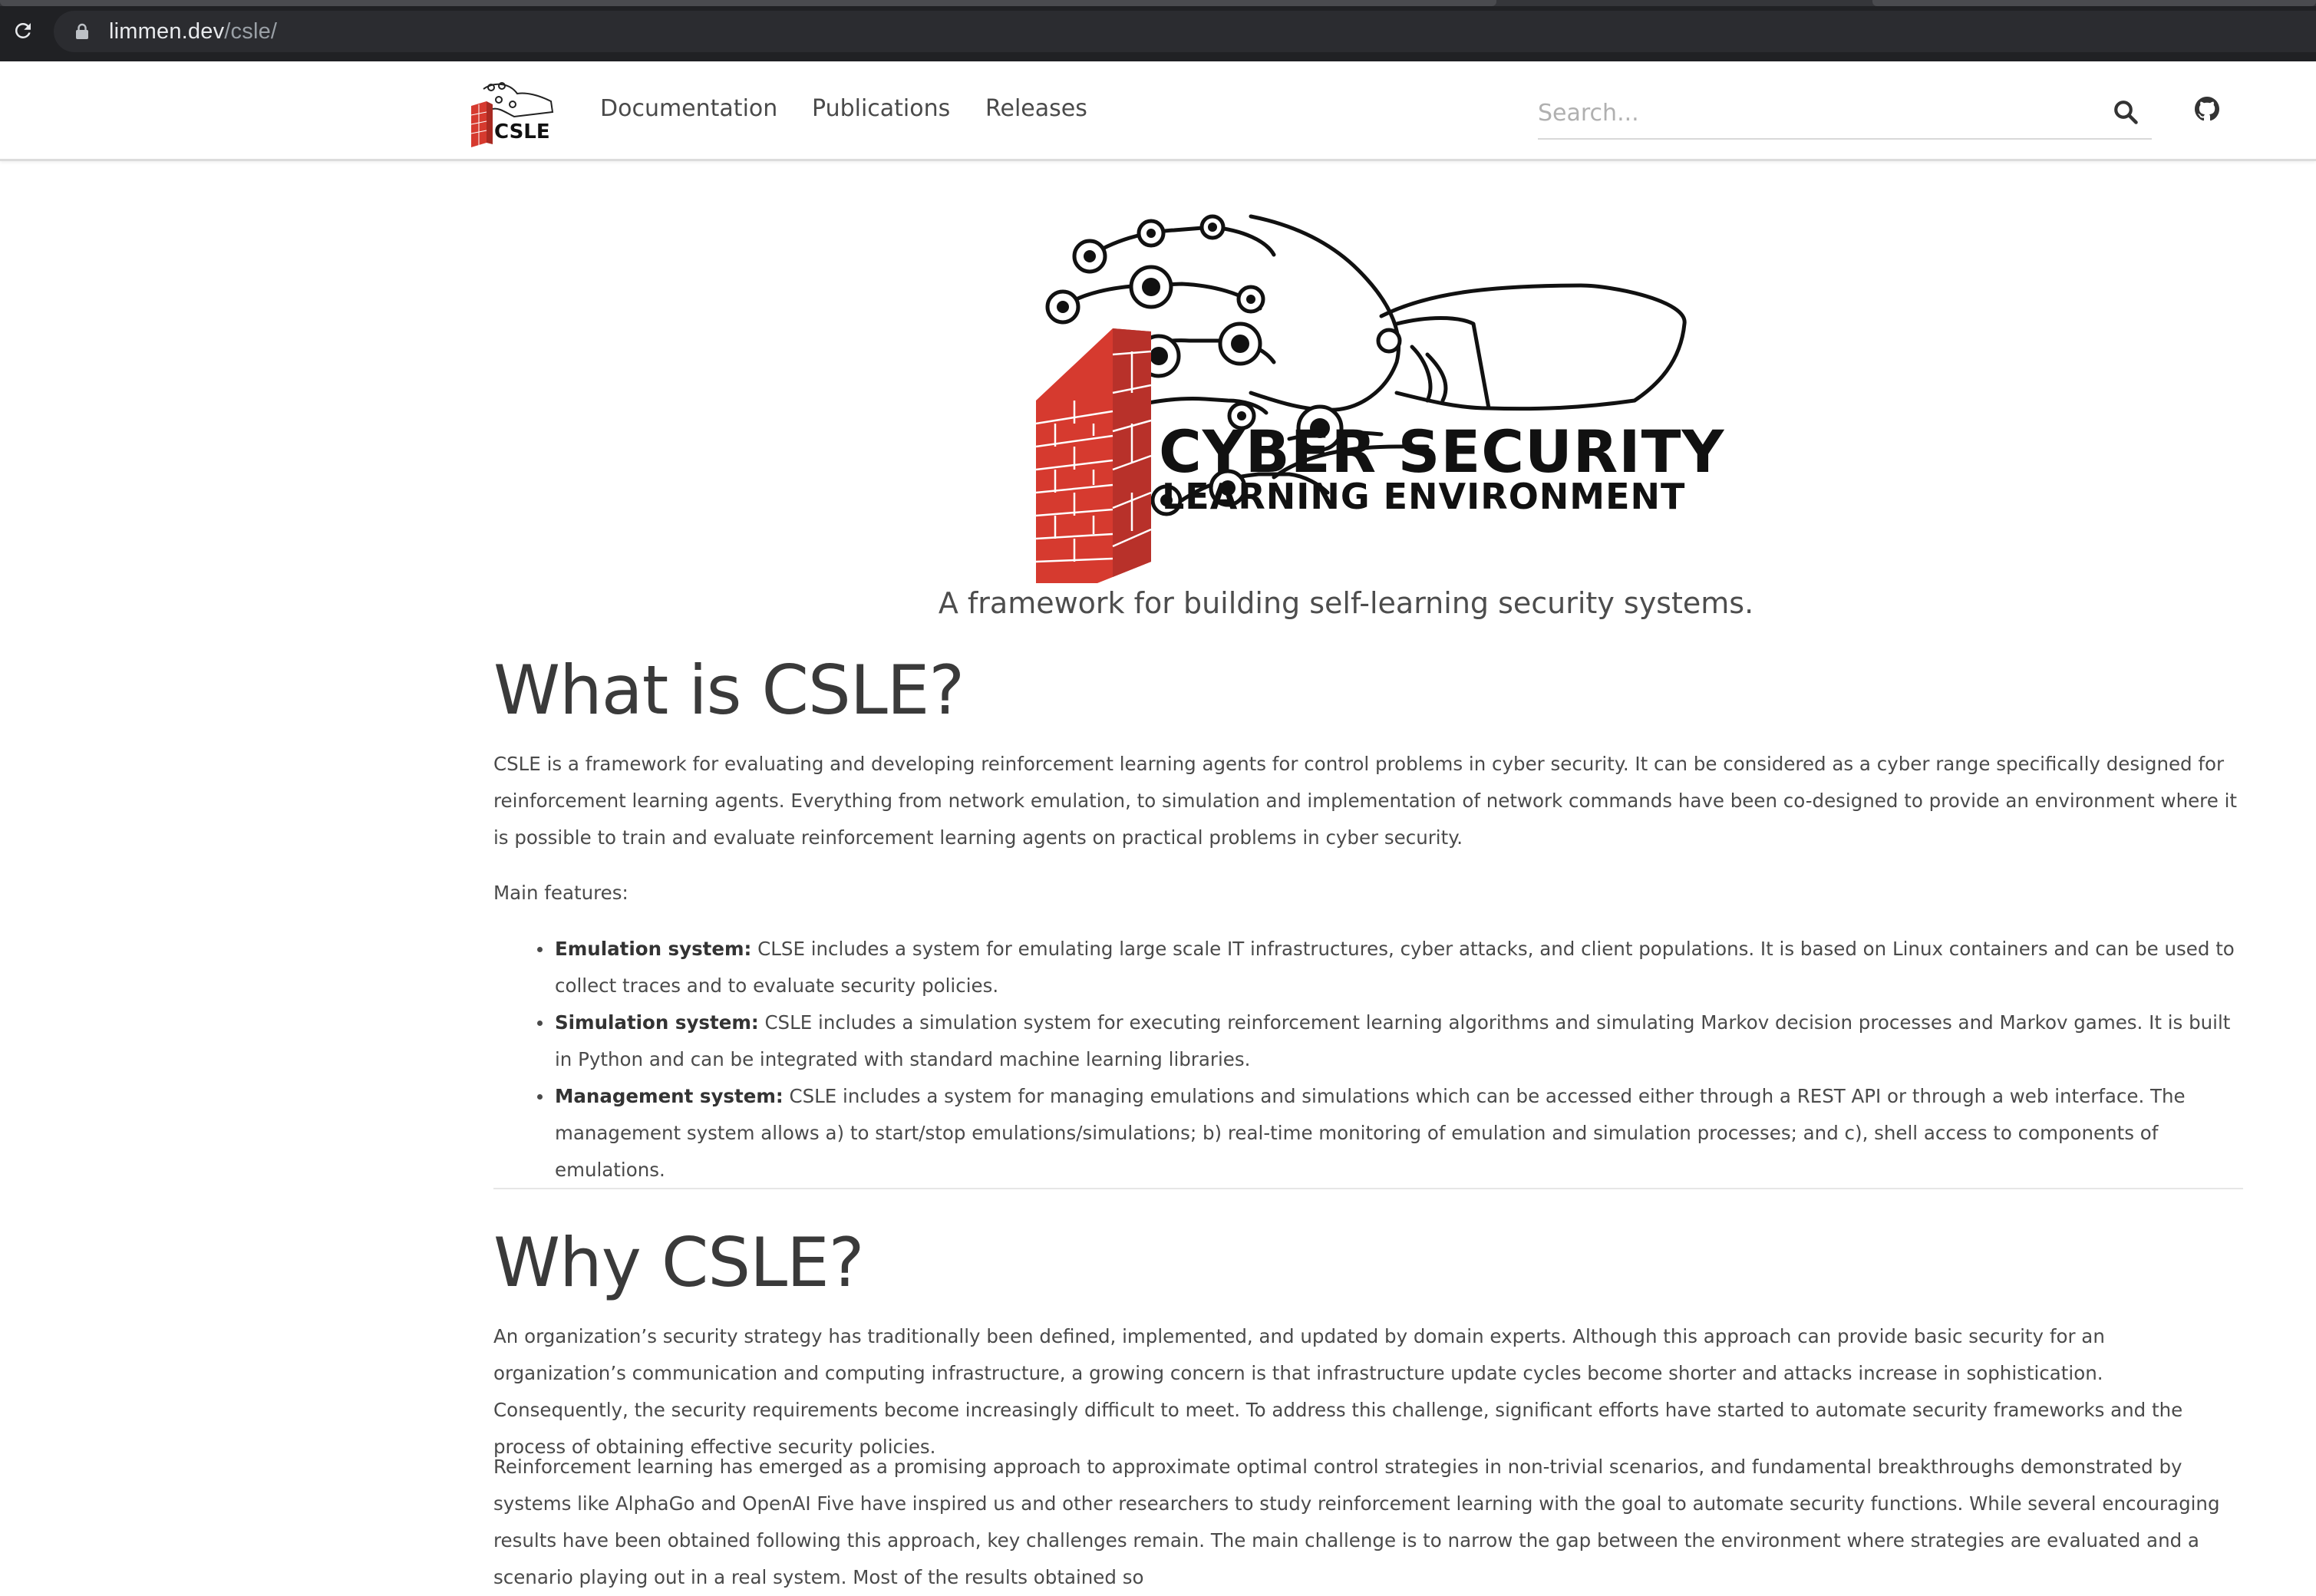 This screenshot has width=2316, height=1596. I want to click on inactive-tab-edge, so click(2094, 3).